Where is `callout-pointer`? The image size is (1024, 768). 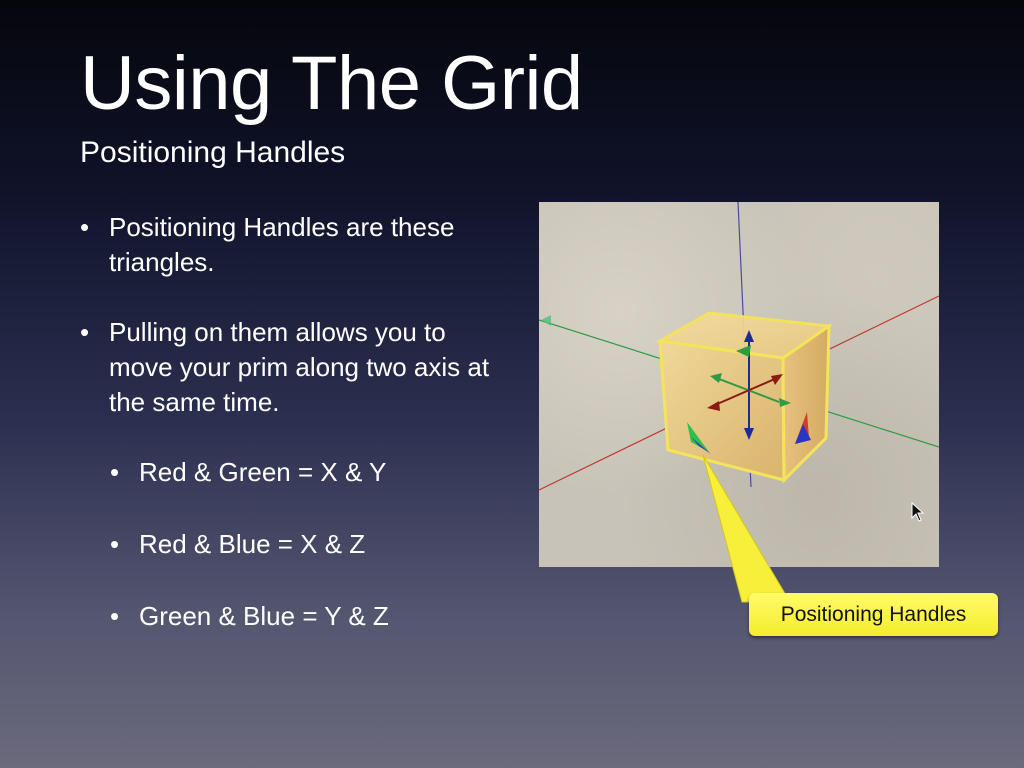 callout-pointer is located at coordinates (746, 528).